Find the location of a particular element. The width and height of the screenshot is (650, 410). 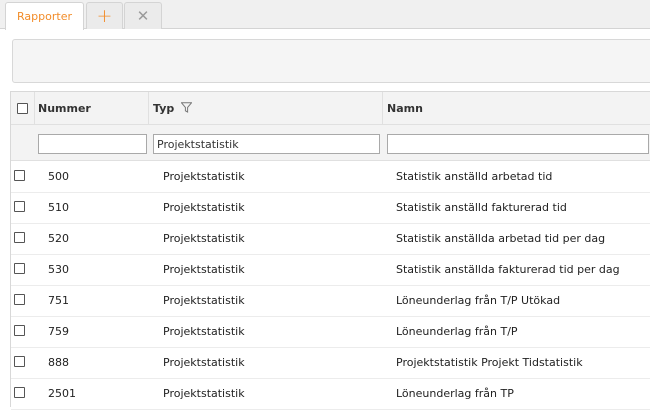

column-header-type: Typ is located at coordinates (266, 108).